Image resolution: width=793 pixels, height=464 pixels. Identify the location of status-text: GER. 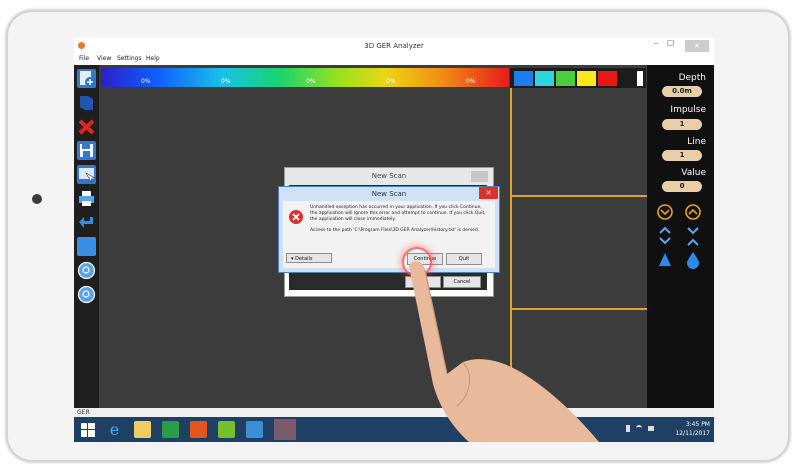
(83, 412).